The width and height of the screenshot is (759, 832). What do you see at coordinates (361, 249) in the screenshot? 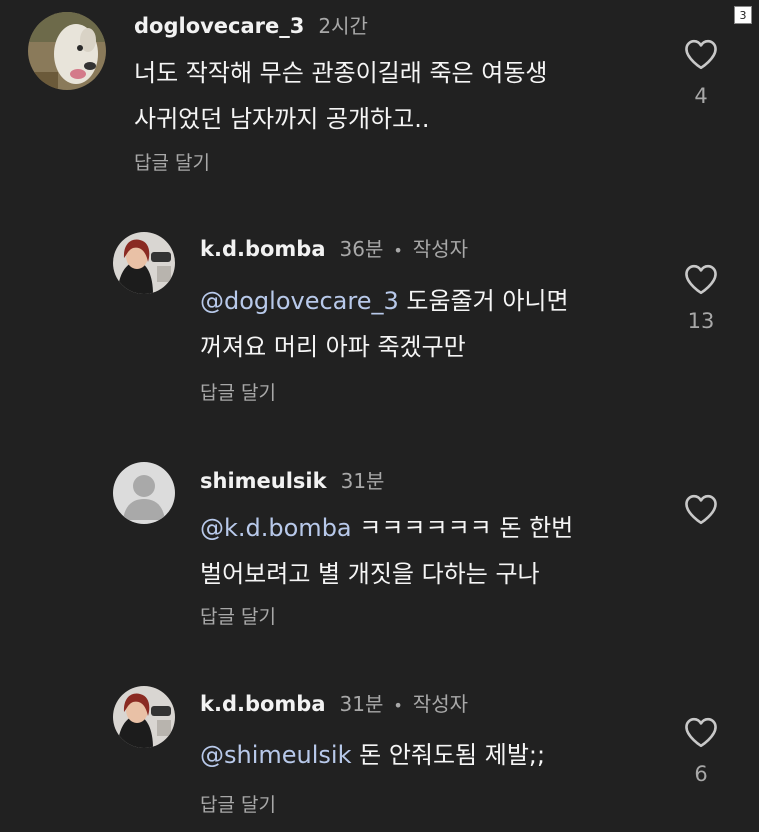
I see `timestamp: 36분` at bounding box center [361, 249].